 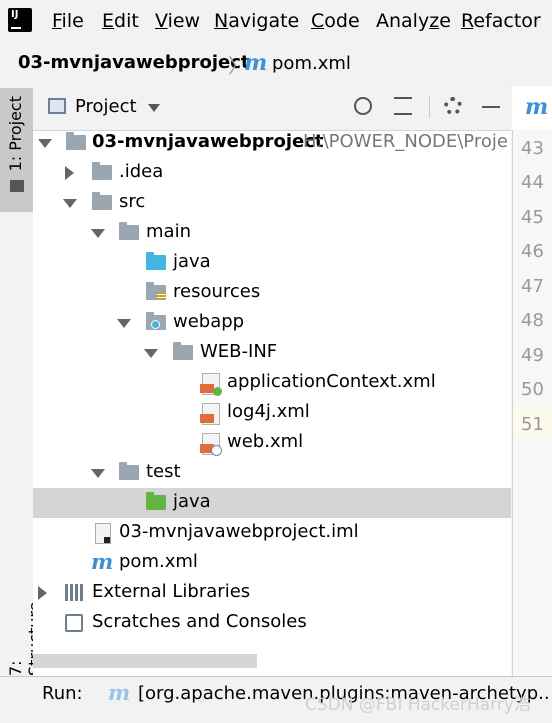 I want to click on tree-row-java-main: java, so click(x=272, y=263).